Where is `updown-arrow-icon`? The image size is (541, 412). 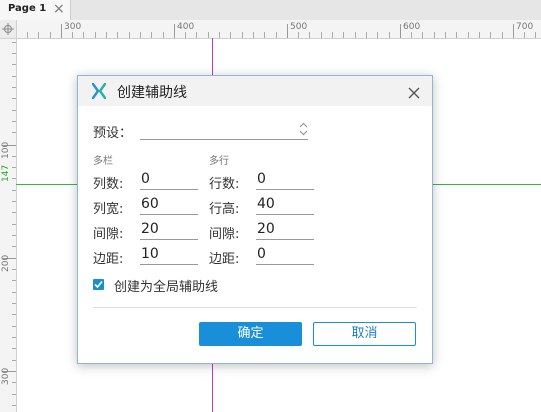 updown-arrow-icon is located at coordinates (303, 130).